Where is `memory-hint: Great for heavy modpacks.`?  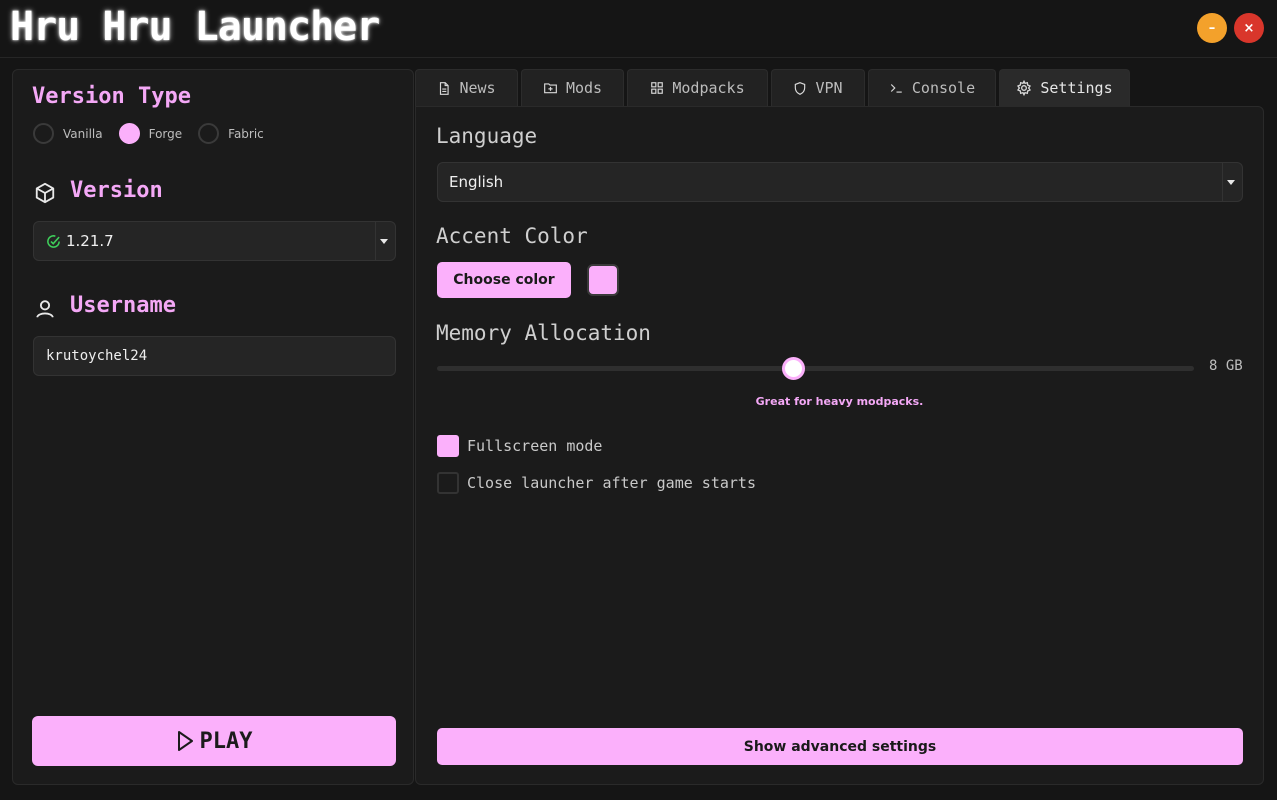 memory-hint: Great for heavy modpacks. is located at coordinates (839, 401).